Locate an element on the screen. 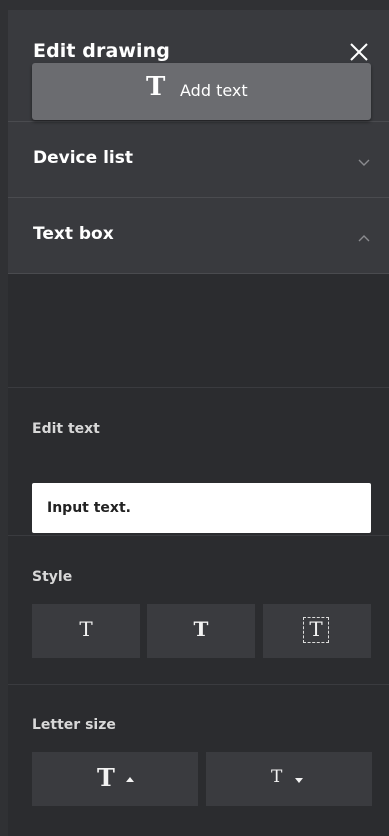 Image resolution: width=389 pixels, height=836 pixels. letter-size-decrease-button: T is located at coordinates (289, 779).